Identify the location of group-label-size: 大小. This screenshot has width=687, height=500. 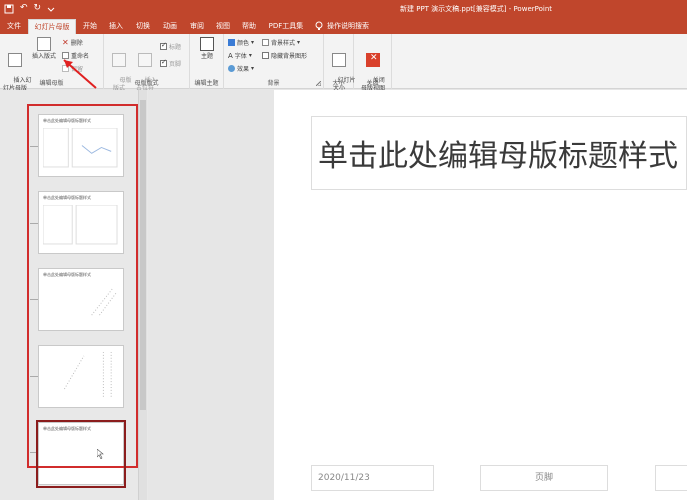
(338, 83).